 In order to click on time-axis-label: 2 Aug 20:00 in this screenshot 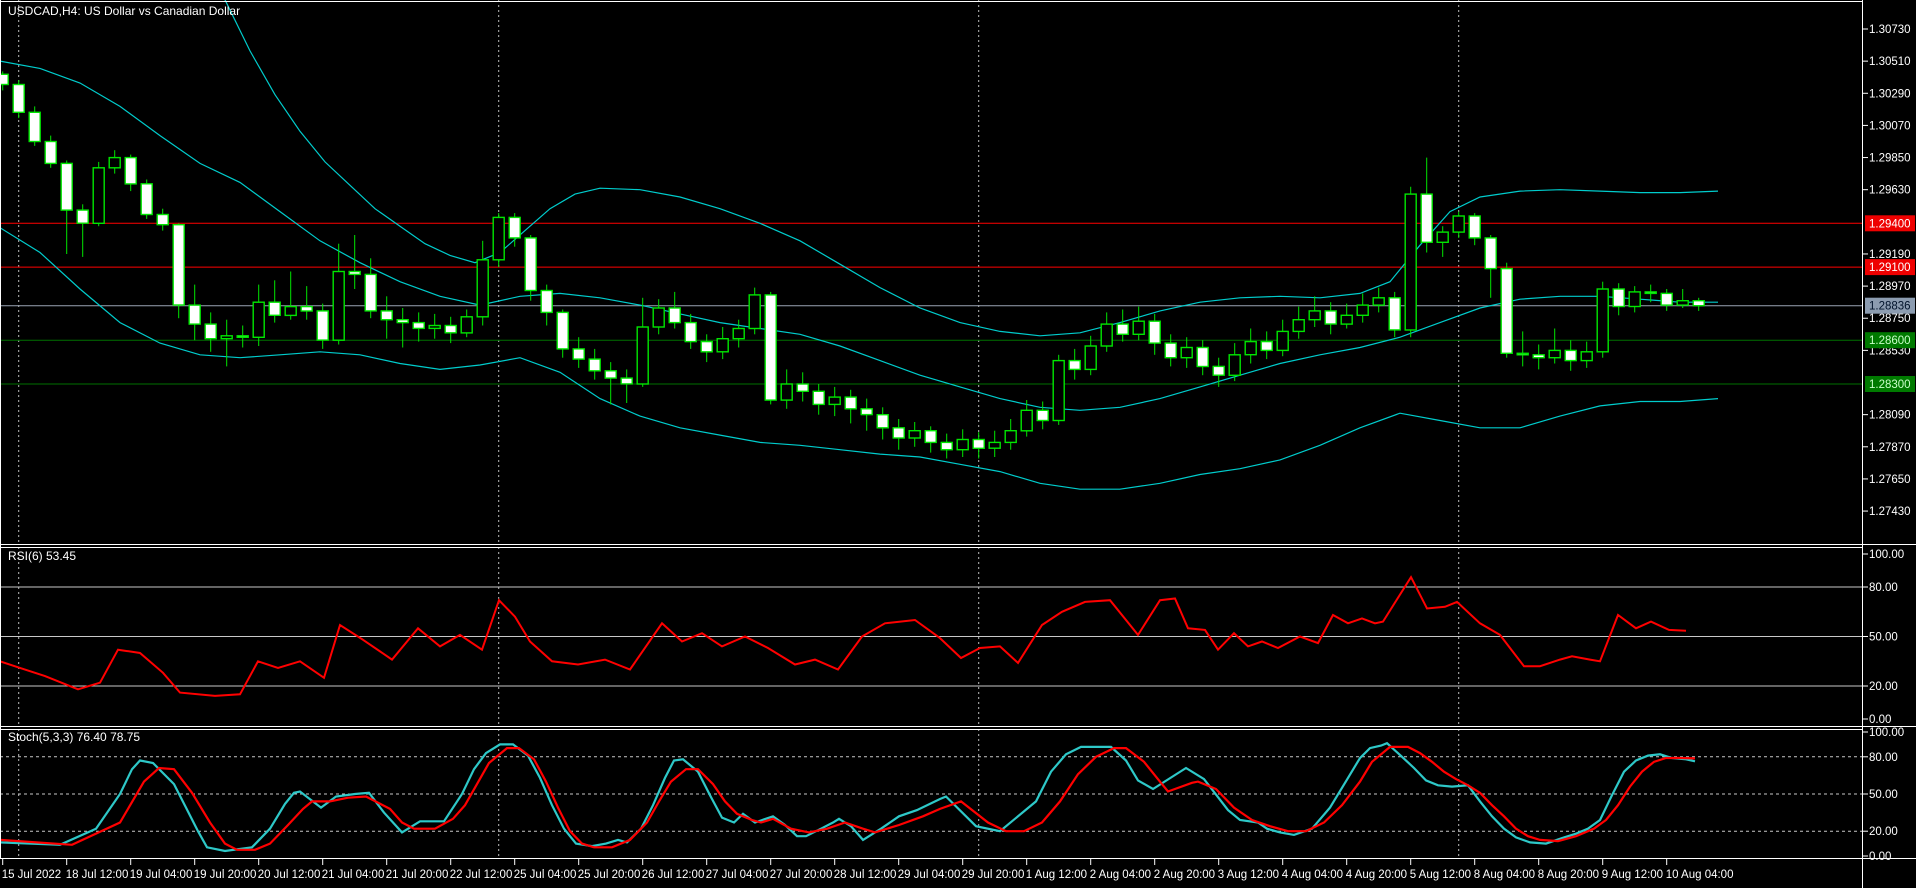, I will do `click(1184, 875)`.